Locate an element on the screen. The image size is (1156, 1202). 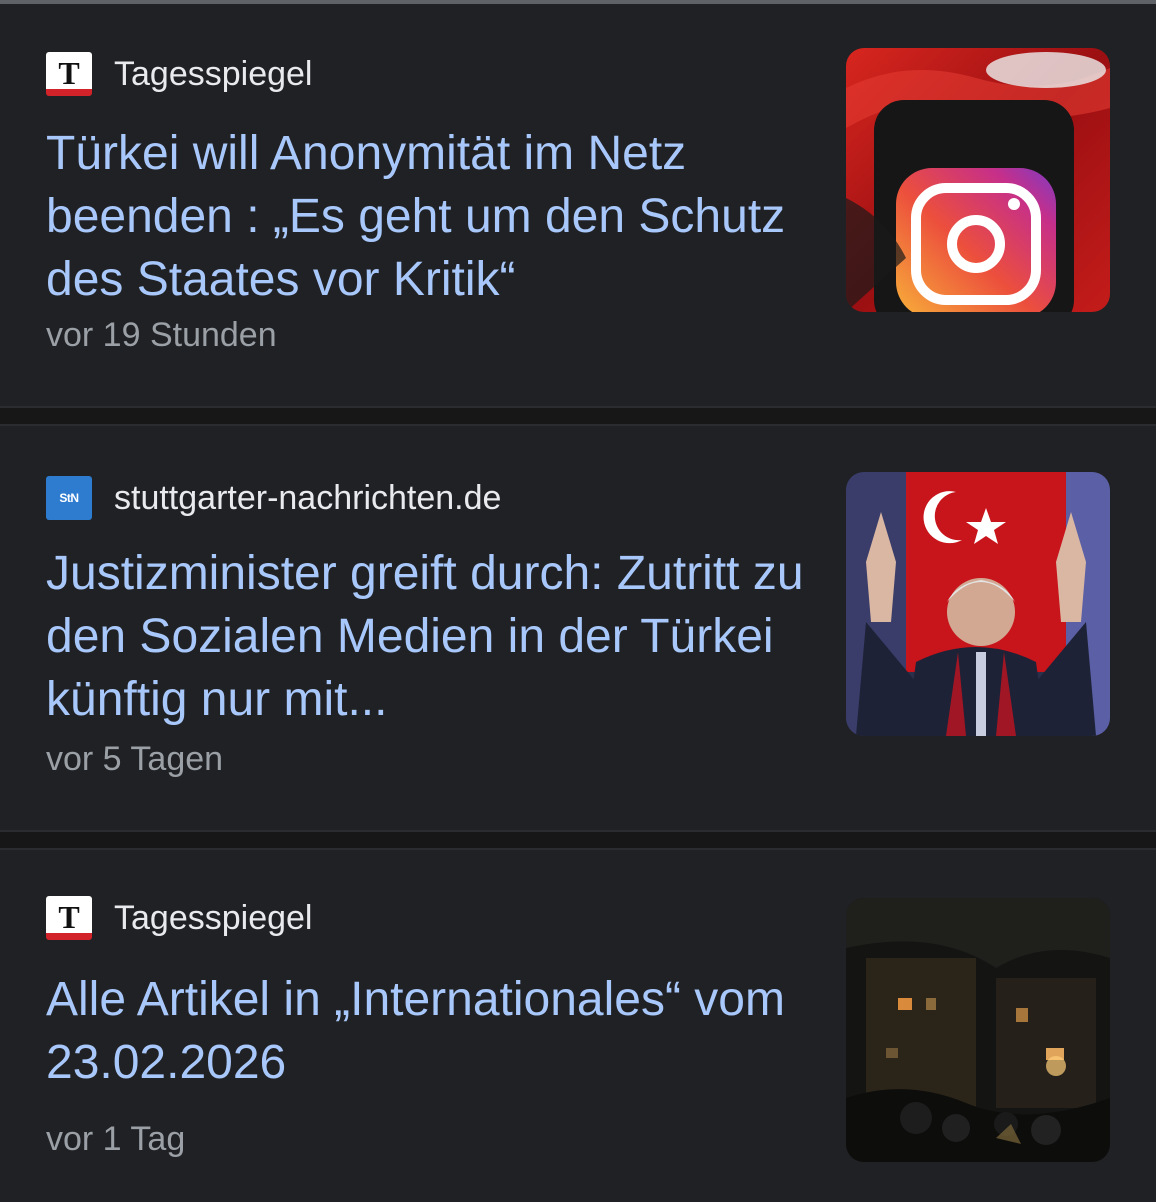
night-street-scene-icon is located at coordinates (978, 1030).